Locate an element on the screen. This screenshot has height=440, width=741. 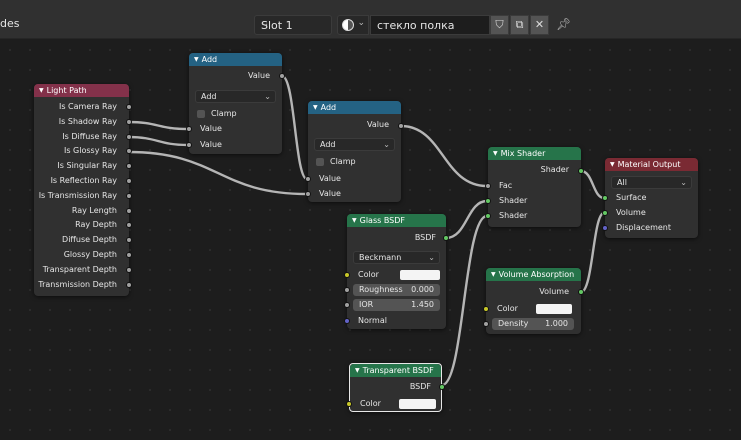
editor-mode-label: des is located at coordinates (9, 23).